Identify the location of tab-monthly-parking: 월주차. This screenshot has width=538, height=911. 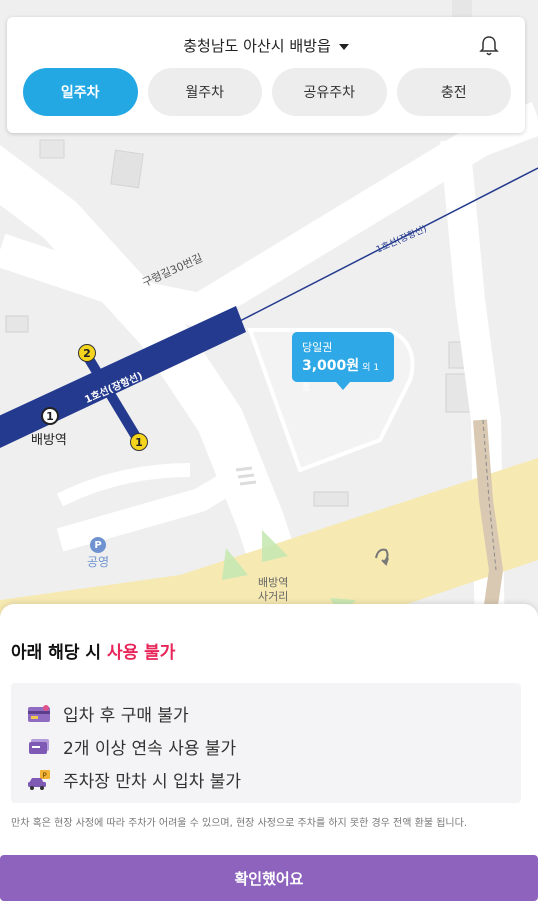
(204, 92).